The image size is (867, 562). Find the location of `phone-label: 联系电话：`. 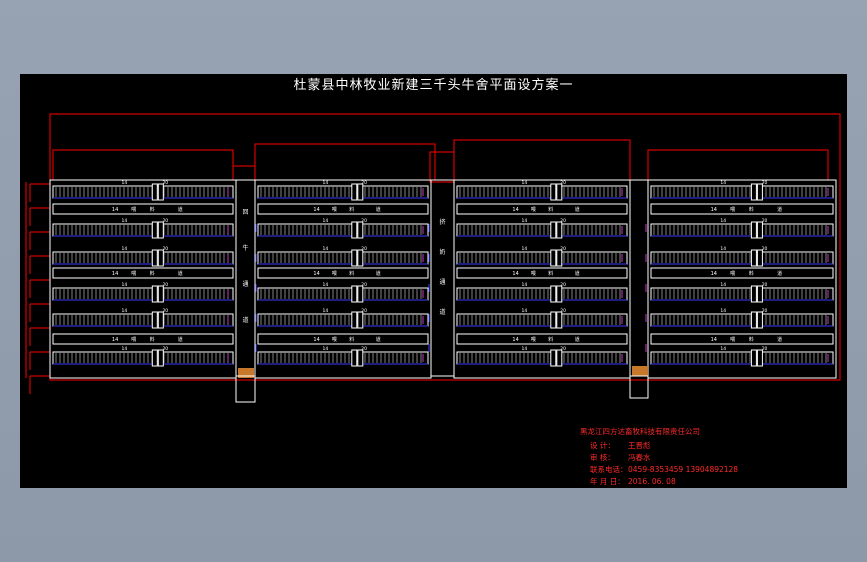

phone-label: 联系电话： is located at coordinates (609, 469).